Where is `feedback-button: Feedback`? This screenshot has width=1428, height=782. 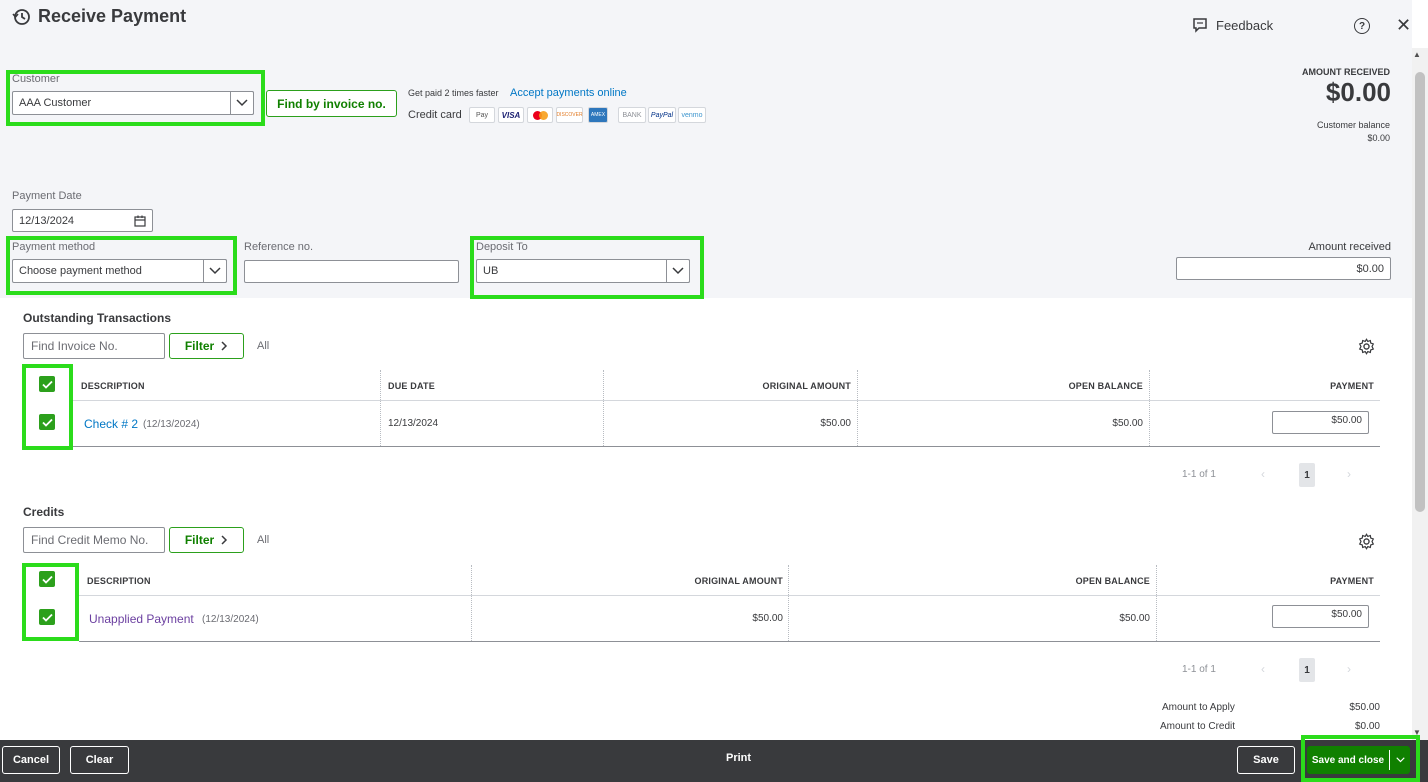
feedback-button: Feedback is located at coordinates (1232, 25).